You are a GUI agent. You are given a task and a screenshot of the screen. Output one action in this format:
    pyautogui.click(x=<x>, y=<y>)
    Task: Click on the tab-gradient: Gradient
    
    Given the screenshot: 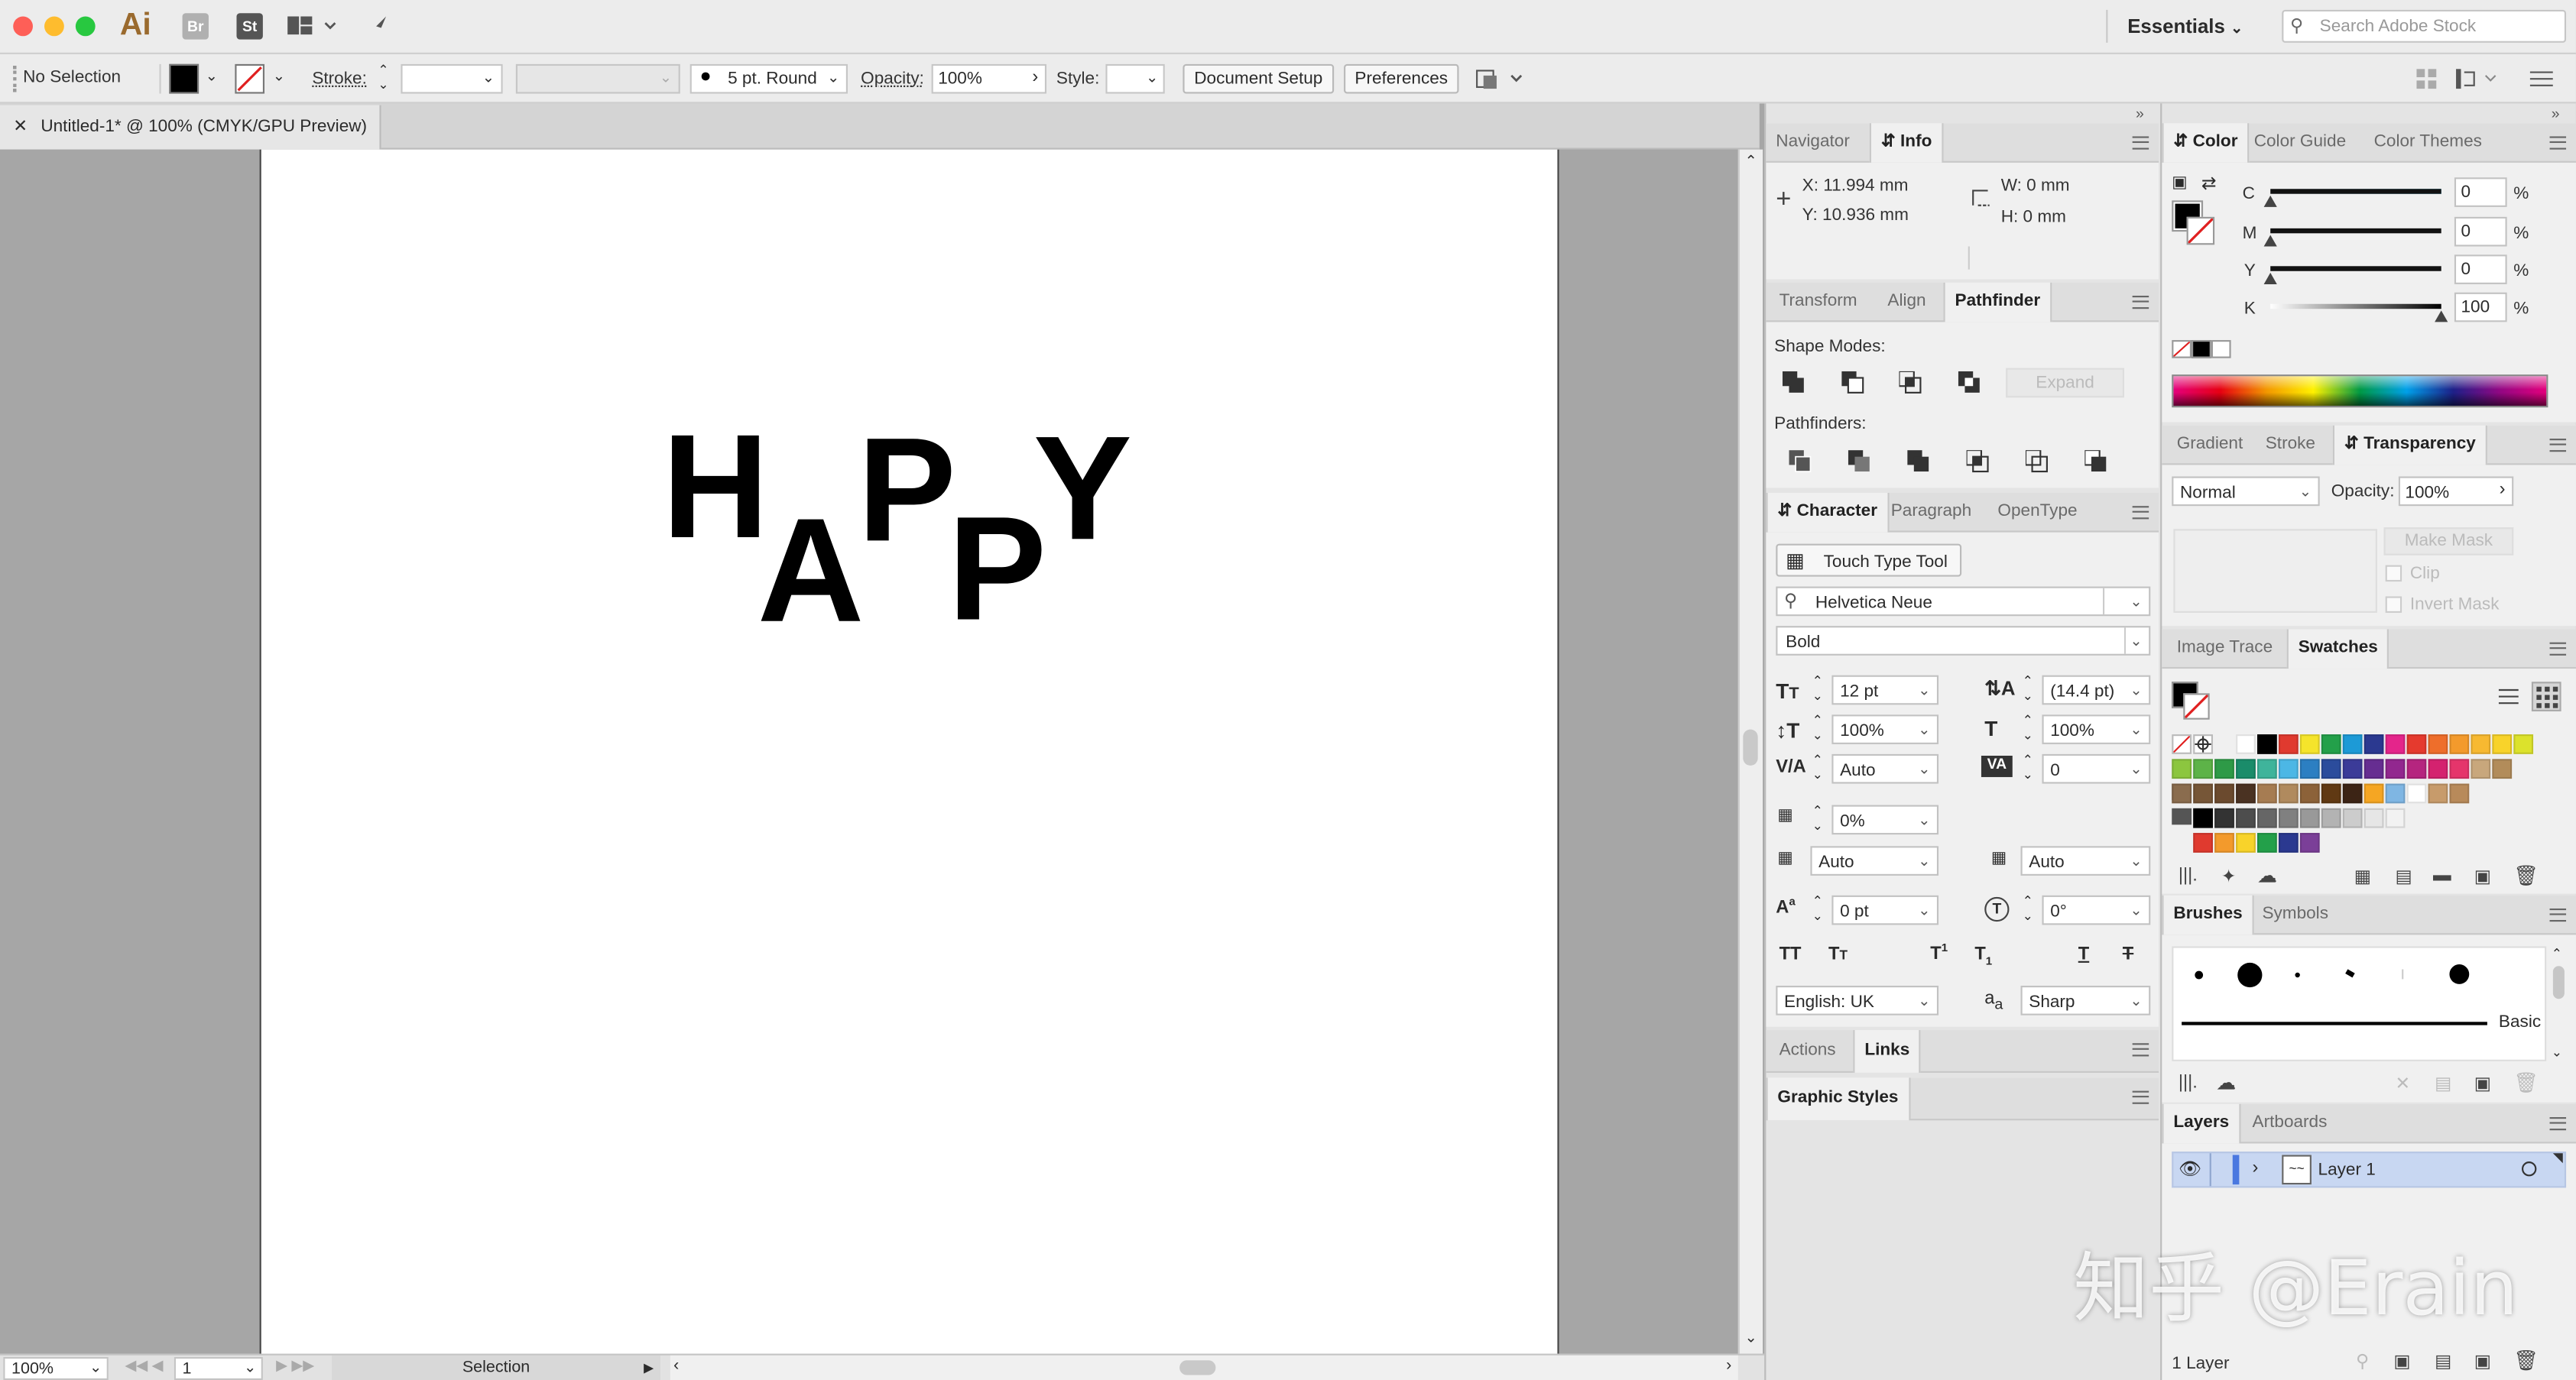 What is the action you would take?
    pyautogui.click(x=2210, y=445)
    